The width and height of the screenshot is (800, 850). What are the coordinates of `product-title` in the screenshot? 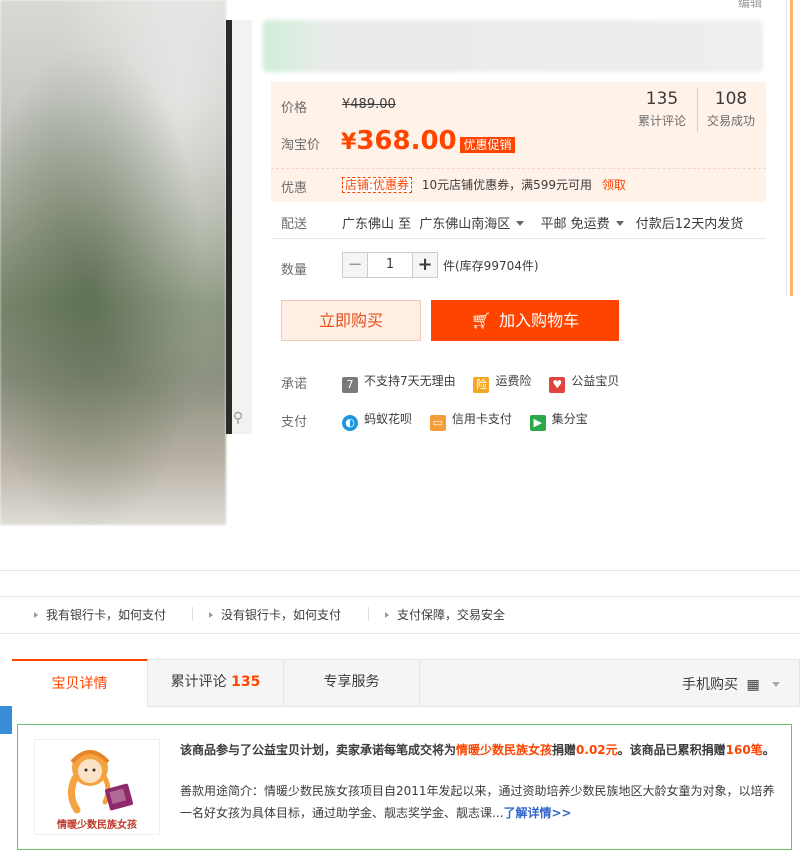 It's located at (513, 46).